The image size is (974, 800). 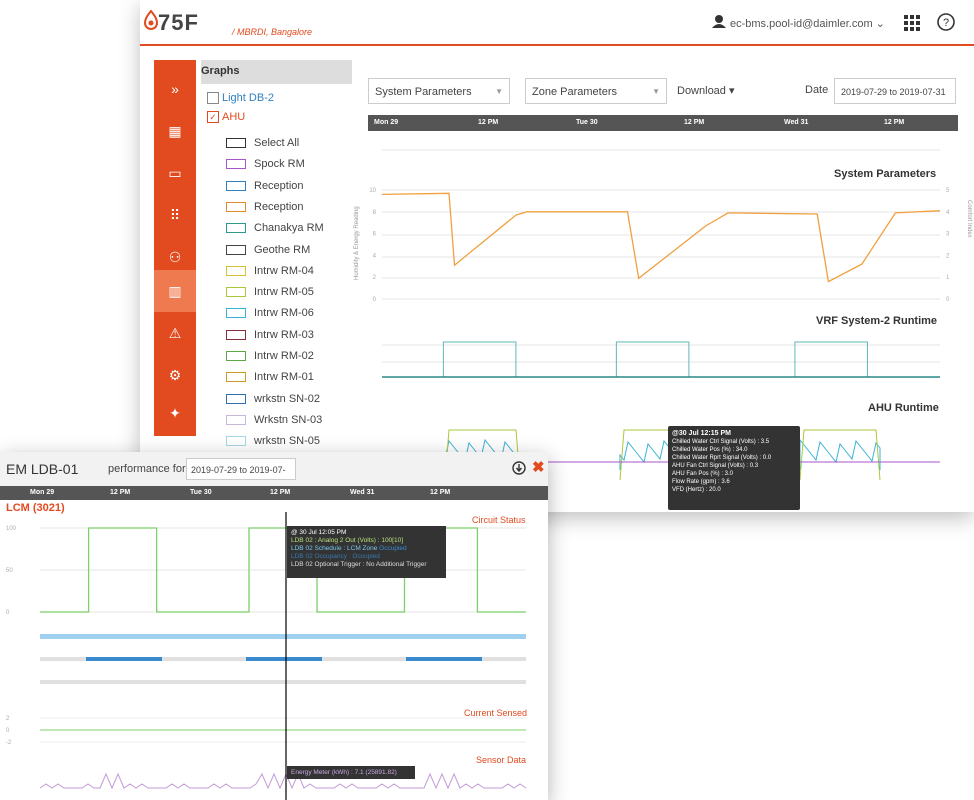 I want to click on tooltip-text: LDB 02 Schedule : LCM Zone, so click(x=334, y=548).